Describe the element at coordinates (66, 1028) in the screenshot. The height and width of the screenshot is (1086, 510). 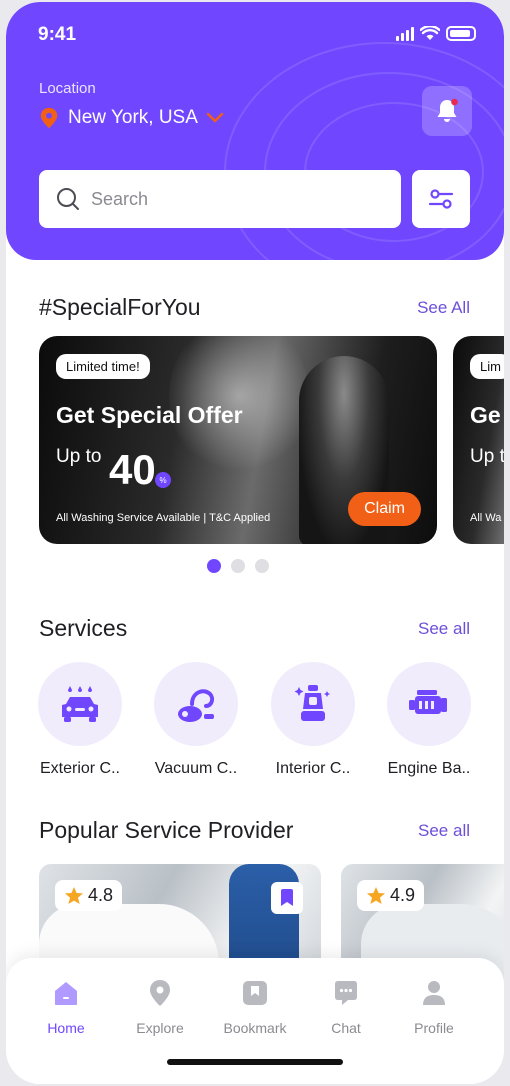
I see `nav-label: Home` at that location.